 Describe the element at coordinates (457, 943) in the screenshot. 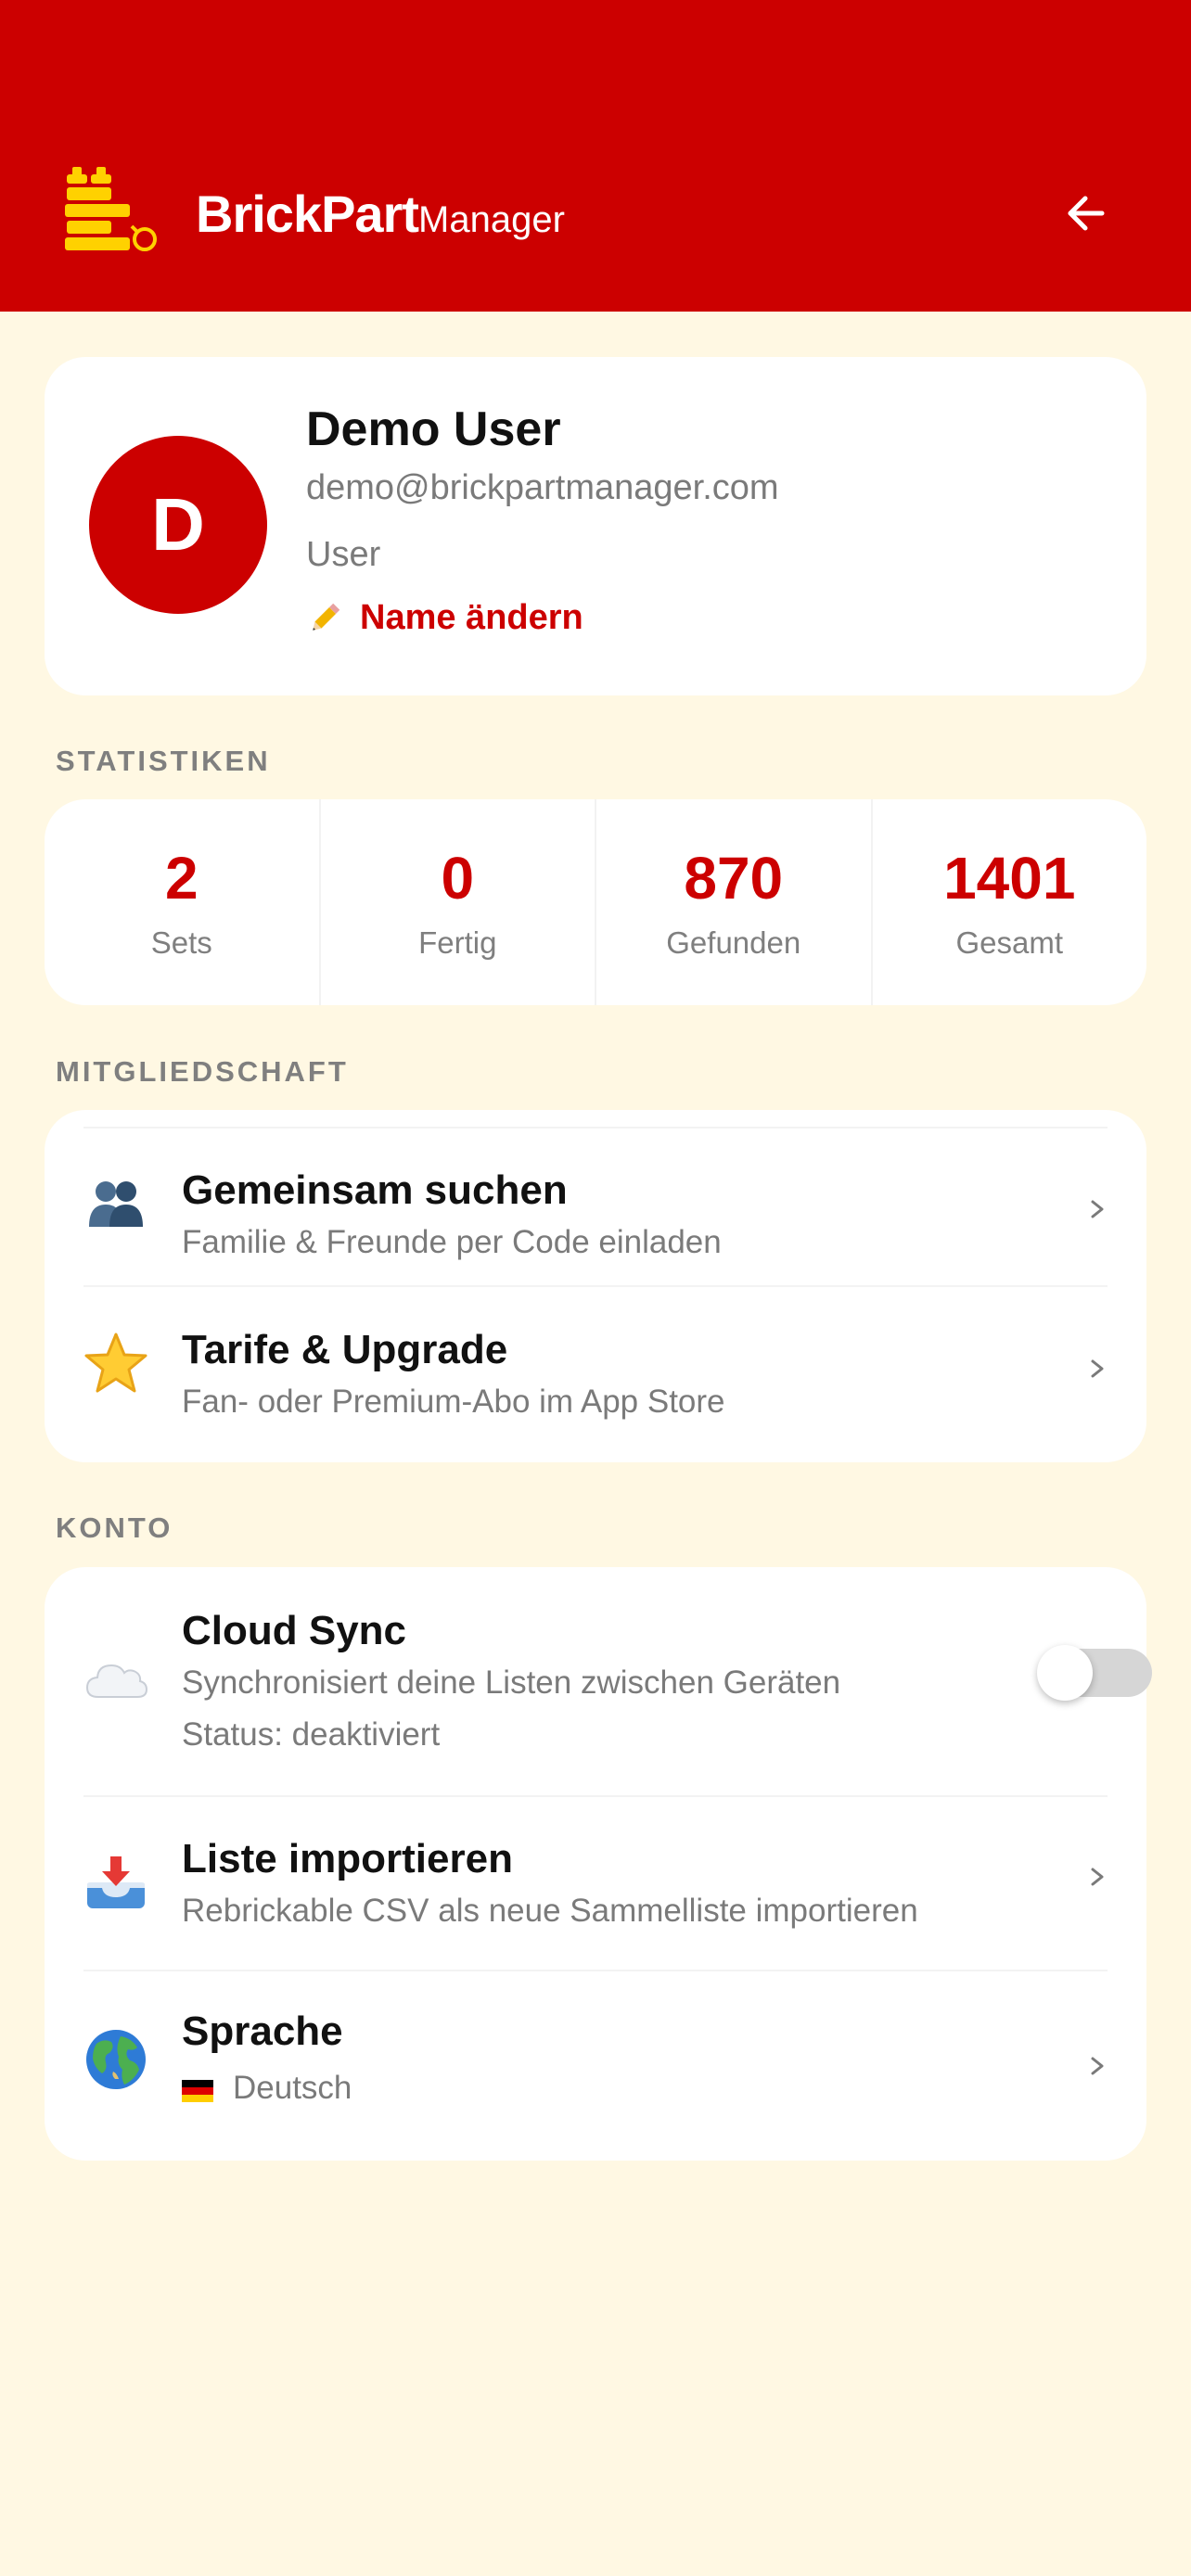

I see `stat-label: Fertig` at that location.